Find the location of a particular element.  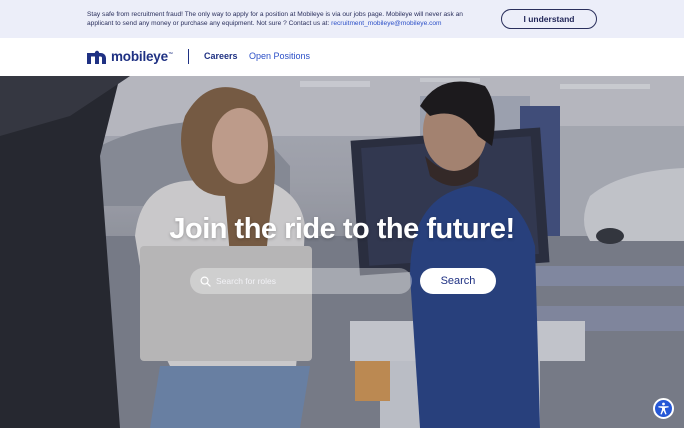

accessibility-button is located at coordinates (663, 408).